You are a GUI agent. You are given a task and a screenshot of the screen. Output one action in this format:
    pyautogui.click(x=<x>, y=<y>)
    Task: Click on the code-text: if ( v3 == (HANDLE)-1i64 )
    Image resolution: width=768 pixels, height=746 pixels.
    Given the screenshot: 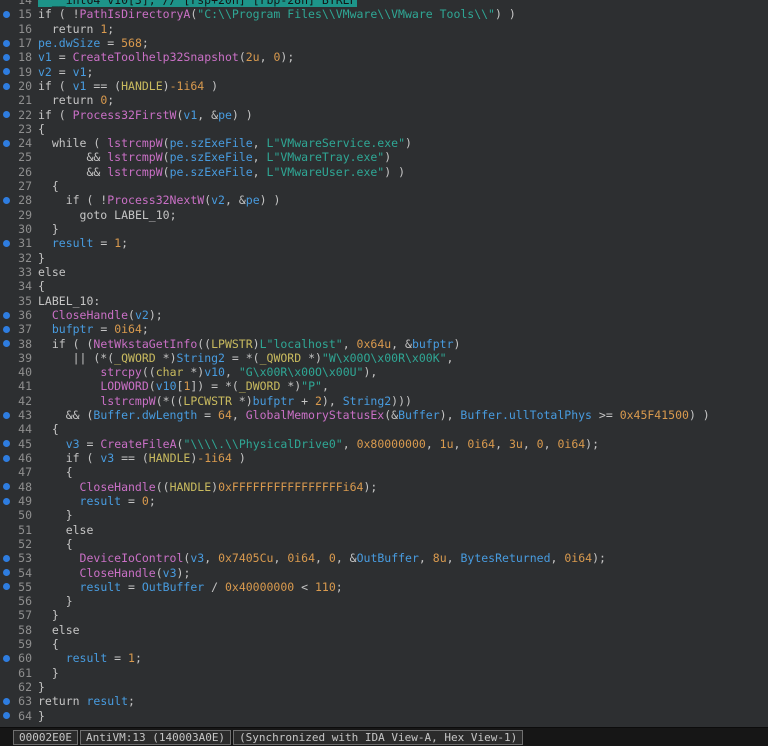 What is the action you would take?
    pyautogui.click(x=139, y=458)
    